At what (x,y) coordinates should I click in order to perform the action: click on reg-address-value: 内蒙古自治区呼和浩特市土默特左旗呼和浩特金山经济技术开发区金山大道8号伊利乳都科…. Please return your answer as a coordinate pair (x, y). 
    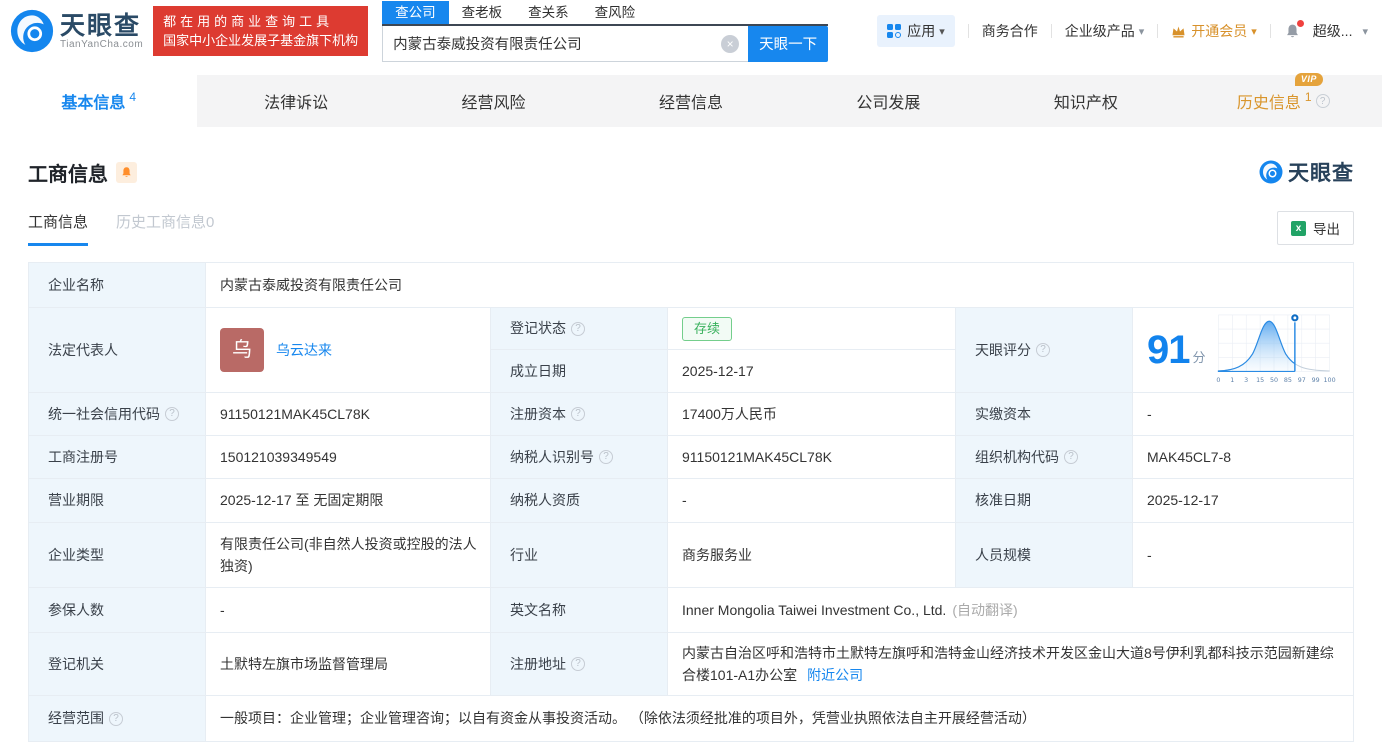
    Looking at the image, I should click on (1008, 663).